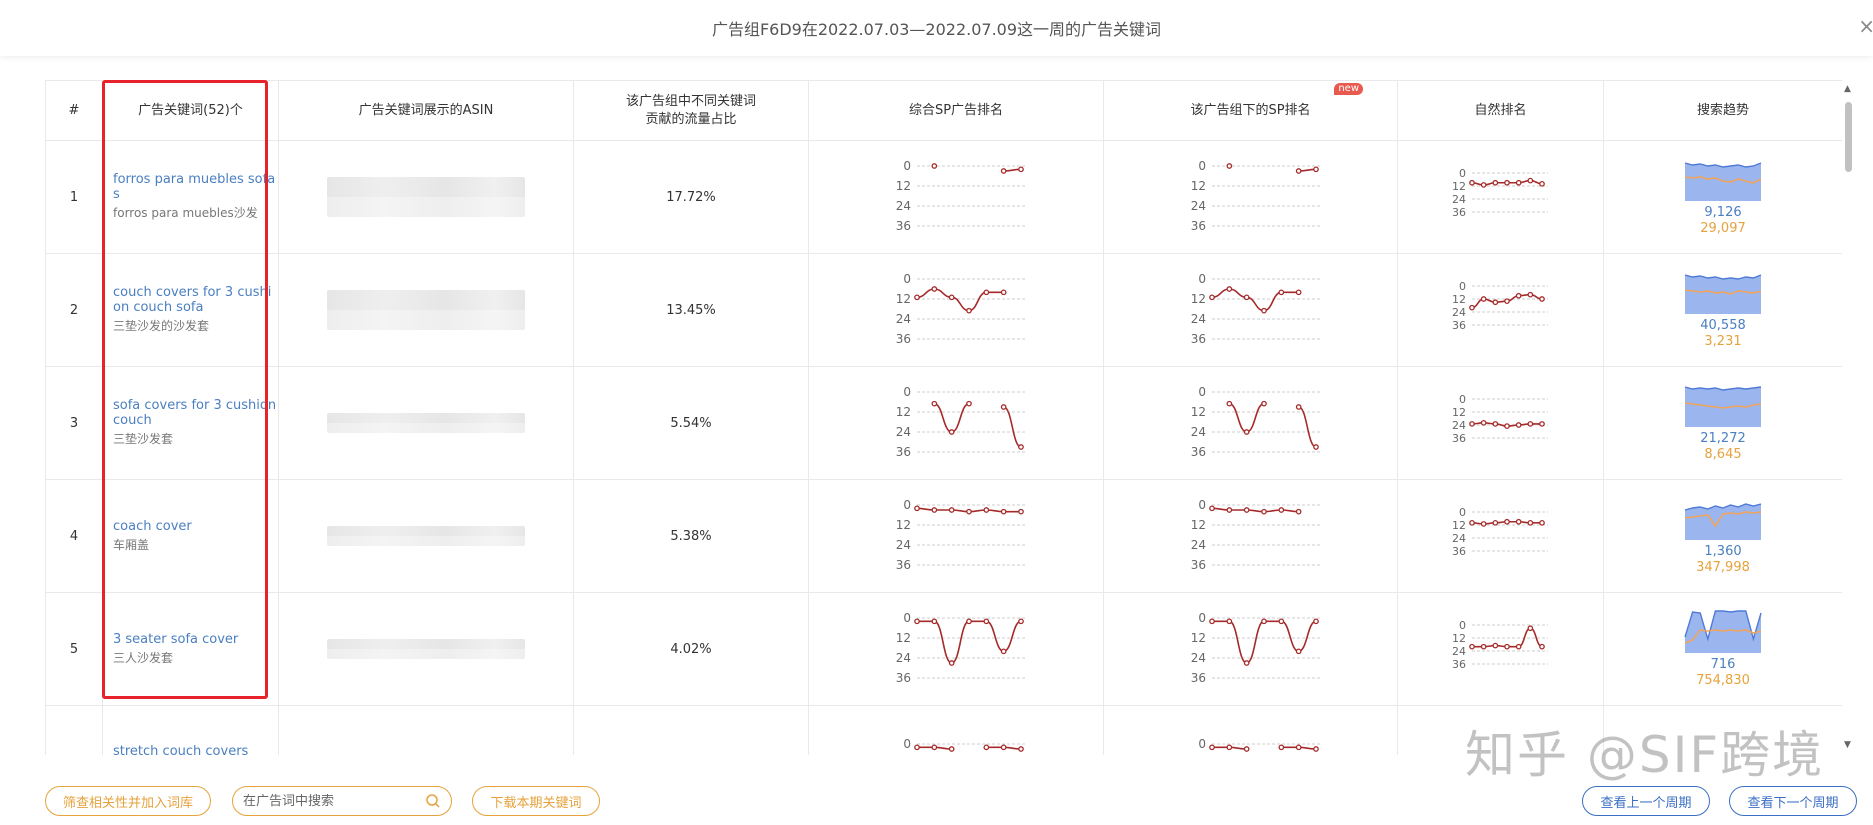 The width and height of the screenshot is (1873, 825). What do you see at coordinates (1723, 438) in the screenshot?
I see `trend-search-volume: 21,272` at bounding box center [1723, 438].